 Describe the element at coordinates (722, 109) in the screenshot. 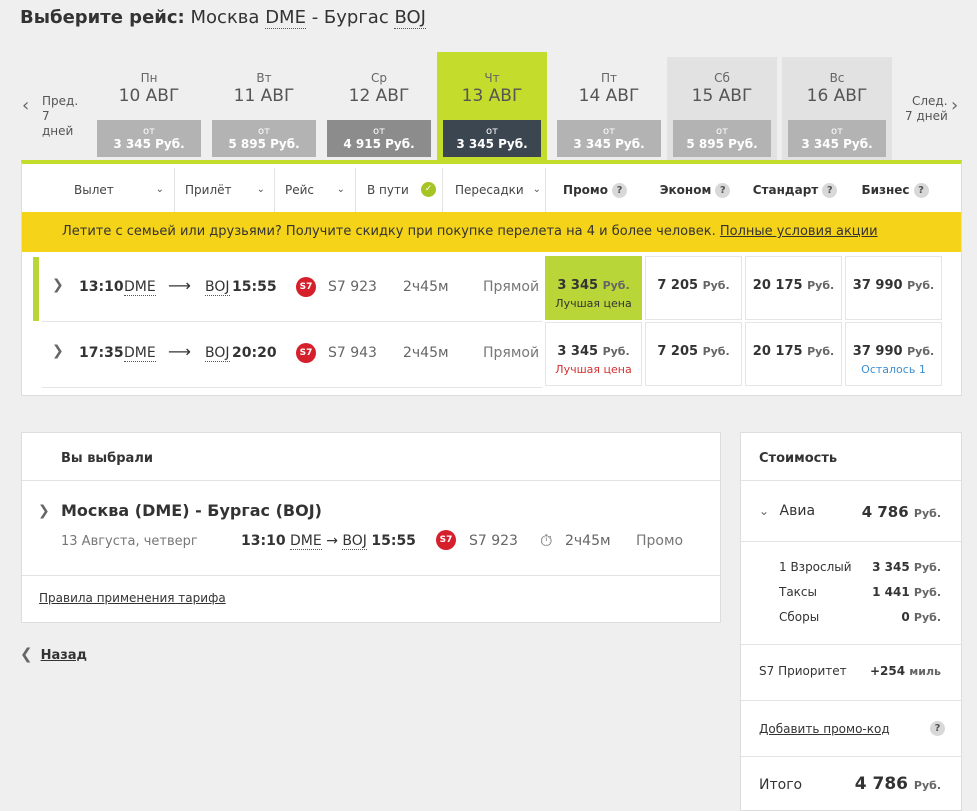

I see `day-tab-sat: Сб 15 АВГ от 5 895 Руб.` at that location.